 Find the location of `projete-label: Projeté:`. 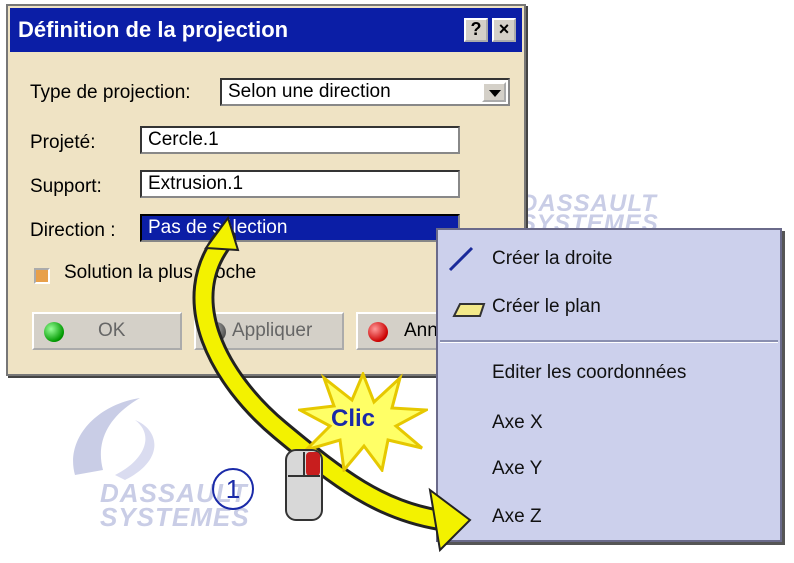

projete-label: Projeté: is located at coordinates (63, 142).